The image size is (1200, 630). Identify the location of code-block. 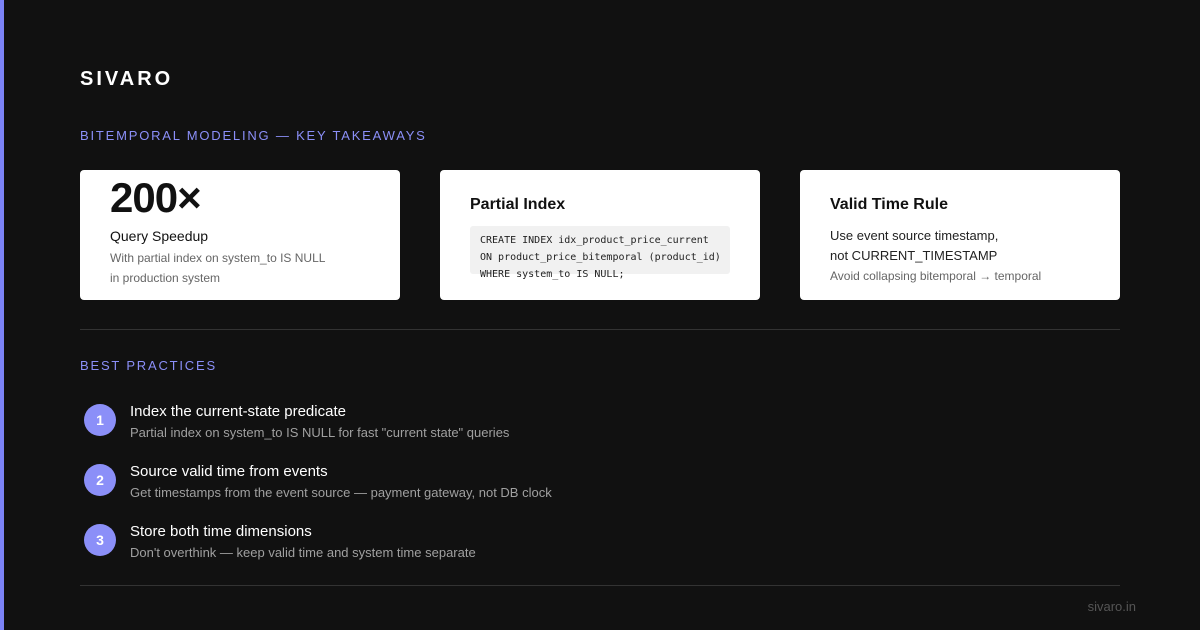
(600, 250).